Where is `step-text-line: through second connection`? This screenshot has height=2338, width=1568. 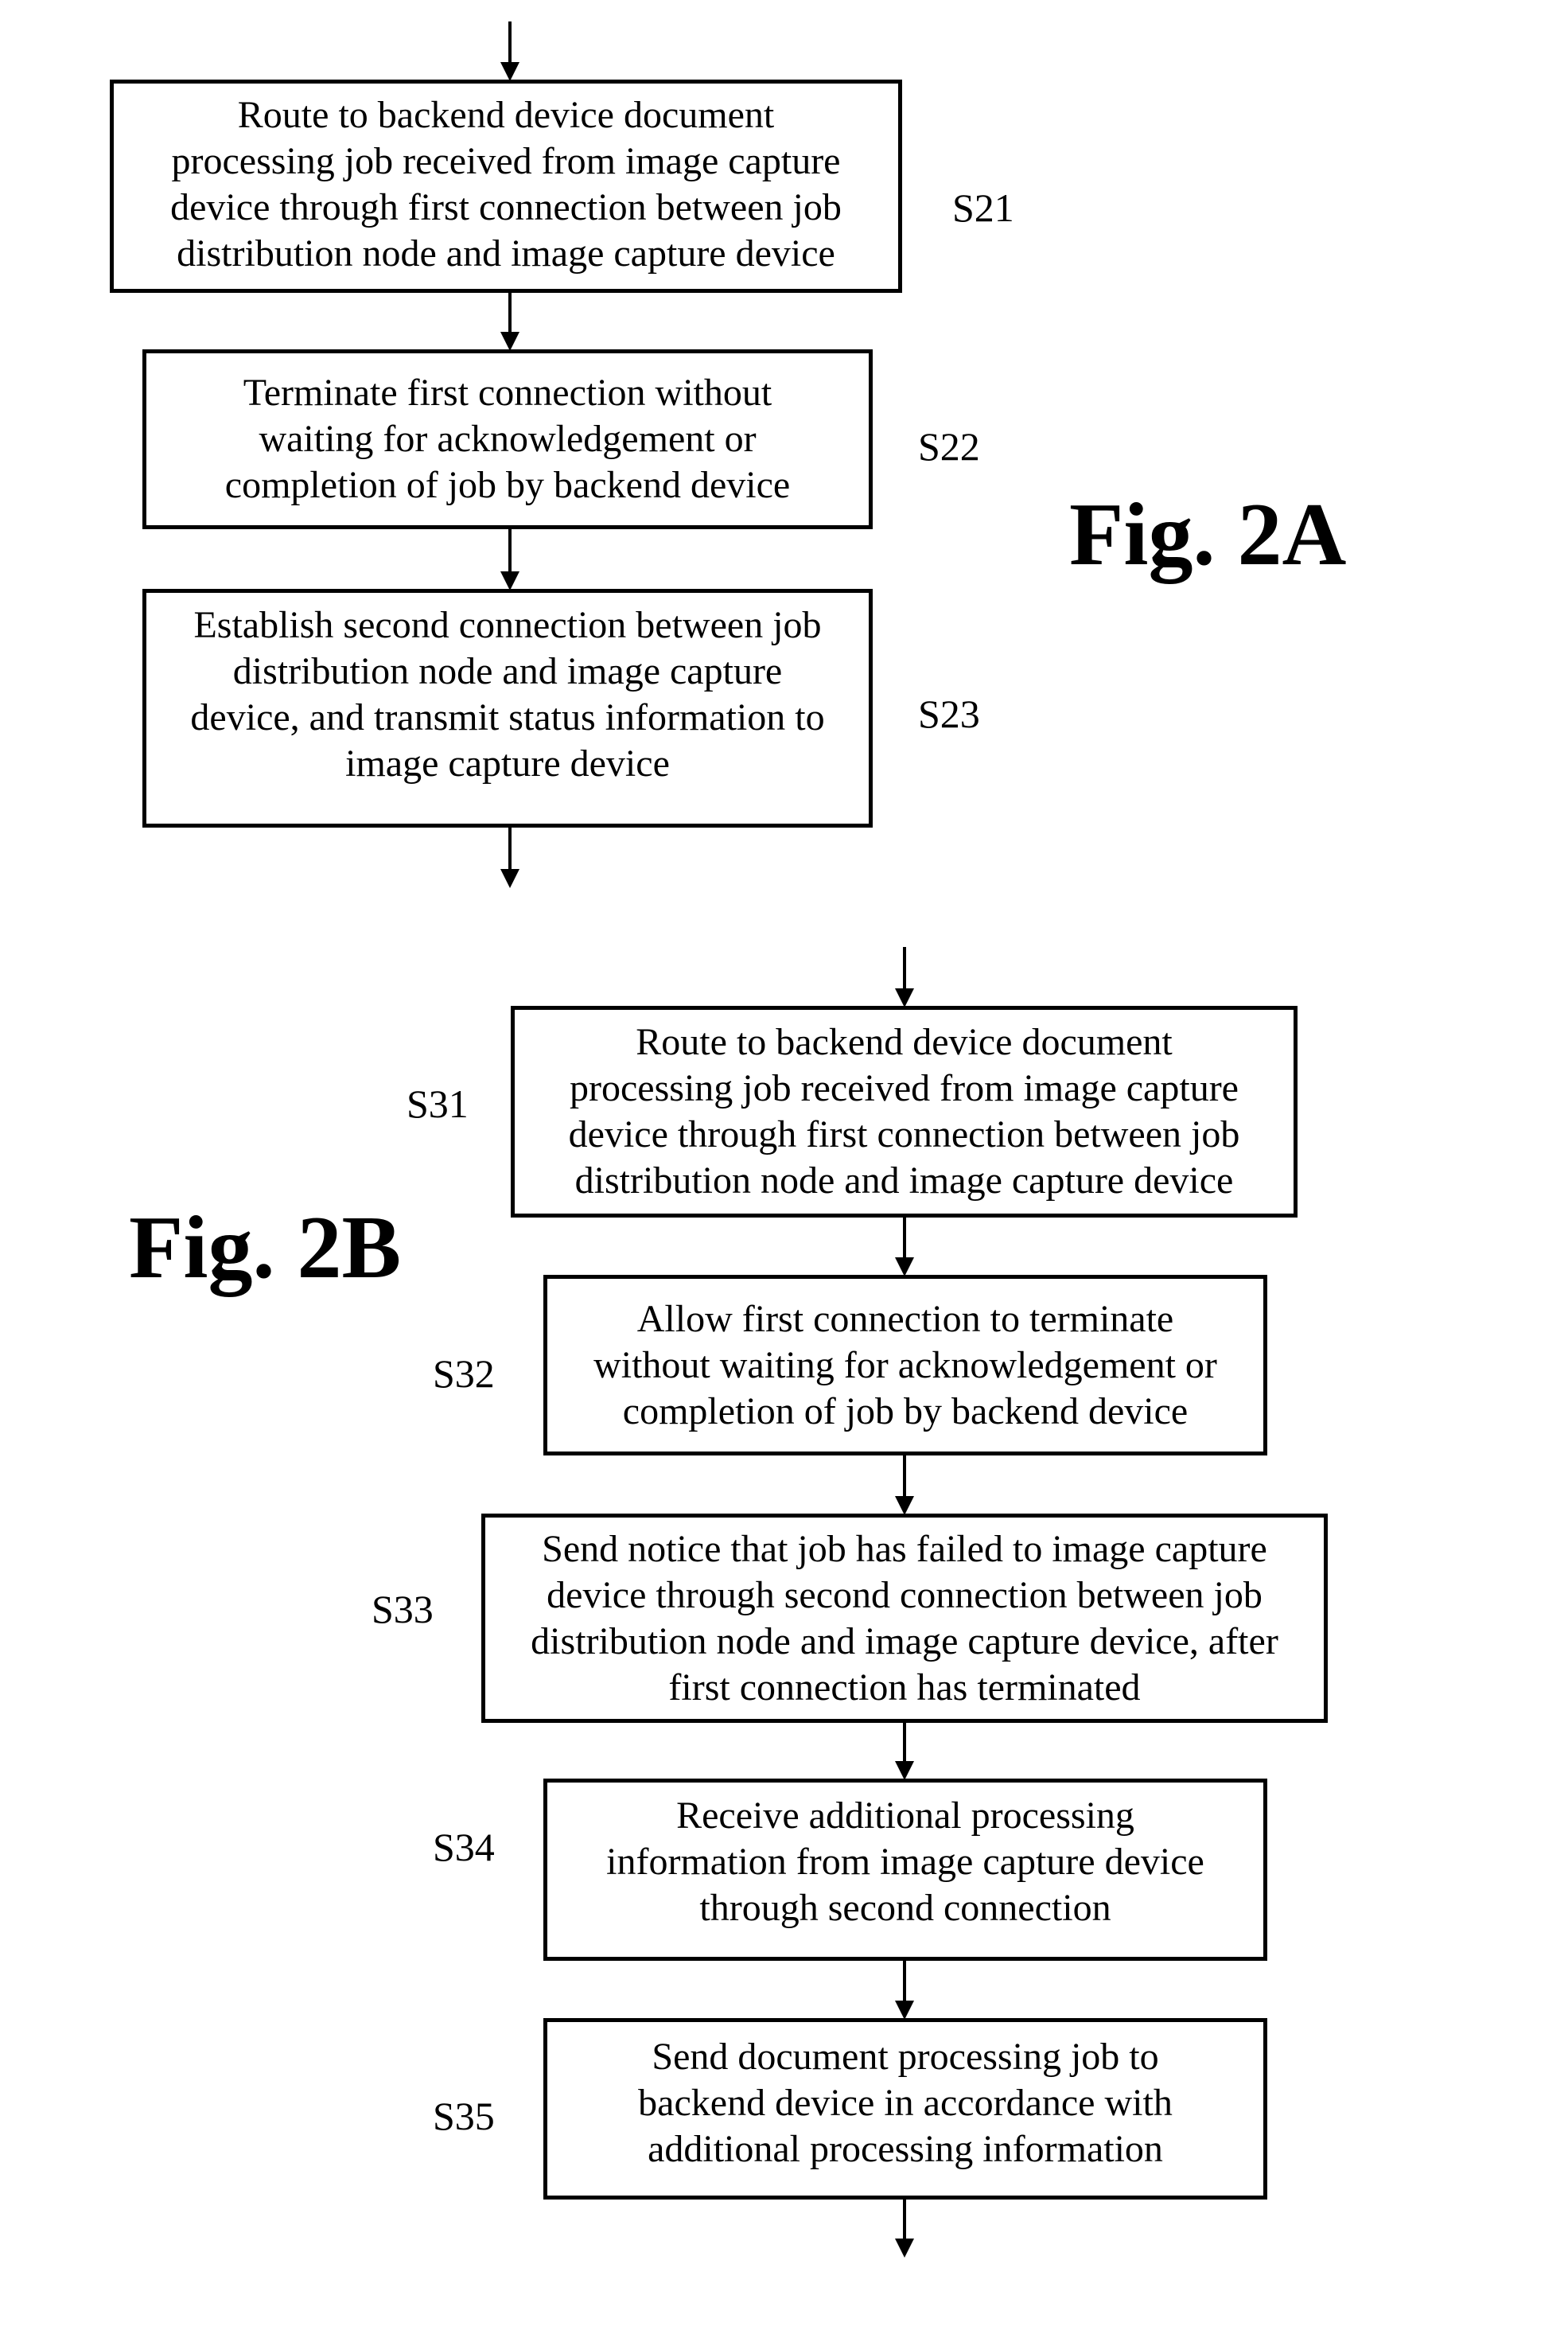
step-text-line: through second connection is located at coordinates (905, 1907).